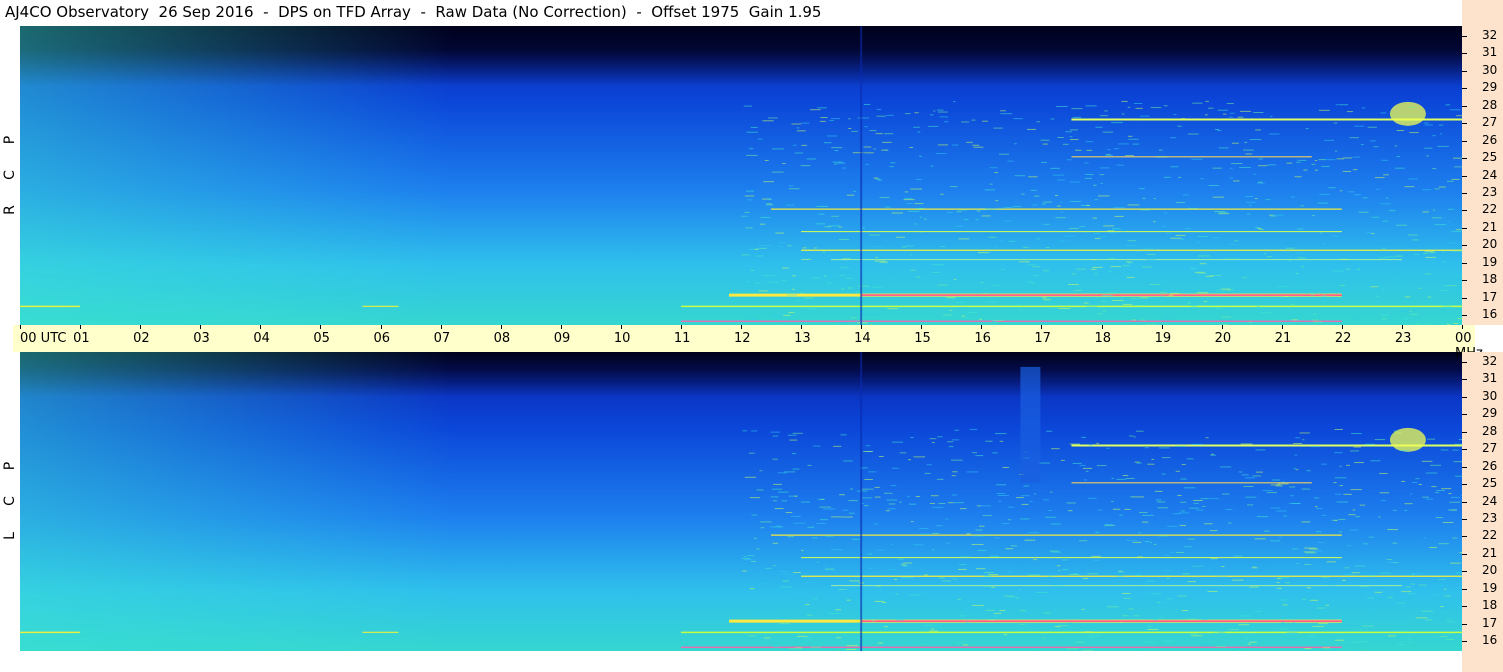 This screenshot has width=1503, height=672. What do you see at coordinates (1103, 338) in the screenshot?
I see `time-tick-label: 18` at bounding box center [1103, 338].